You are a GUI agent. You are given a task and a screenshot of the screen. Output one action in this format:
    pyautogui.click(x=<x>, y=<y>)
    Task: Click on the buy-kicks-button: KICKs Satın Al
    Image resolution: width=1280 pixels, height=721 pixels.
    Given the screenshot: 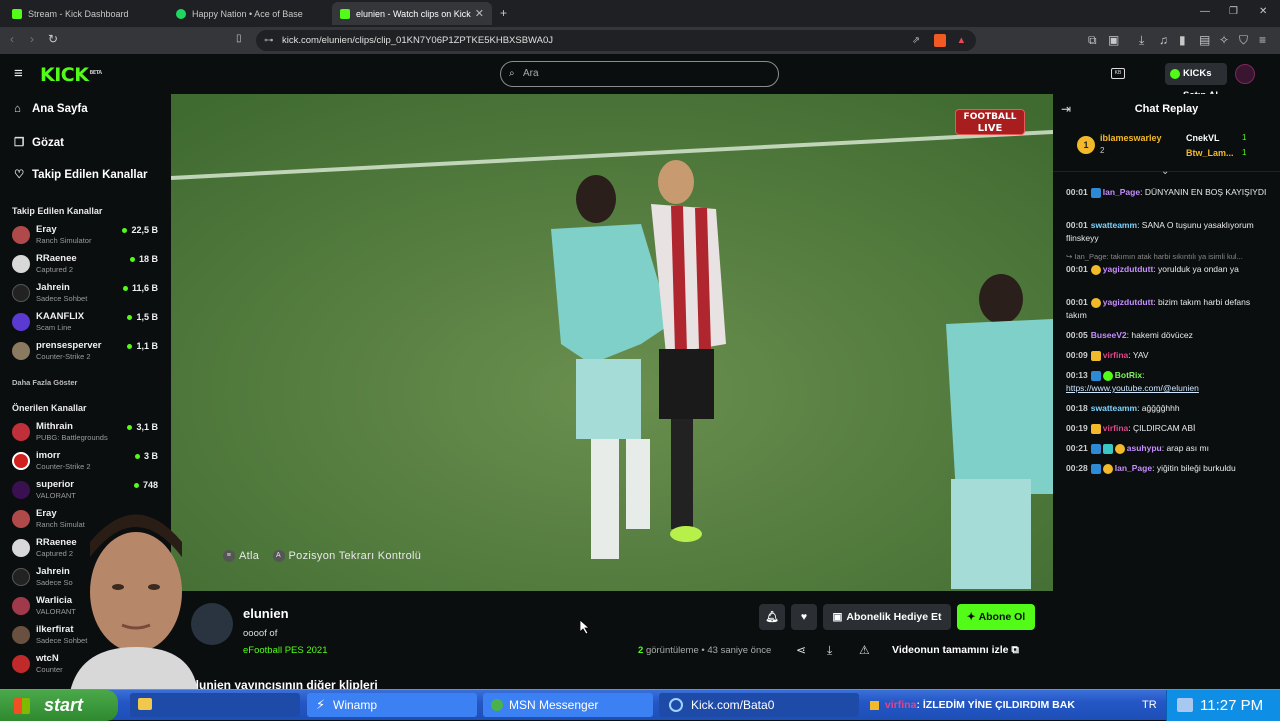 What is the action you would take?
    pyautogui.click(x=1196, y=82)
    